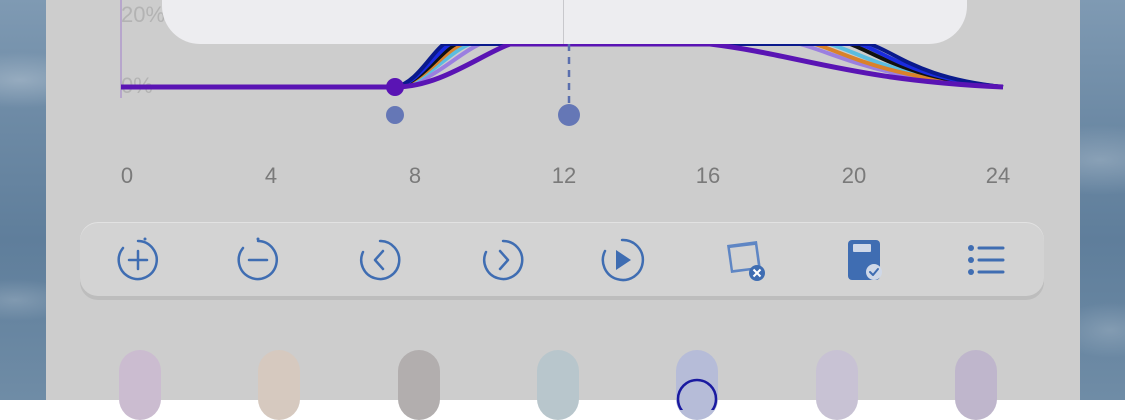  Describe the element at coordinates (562, 65) in the screenshot. I see `series-lines` at that location.